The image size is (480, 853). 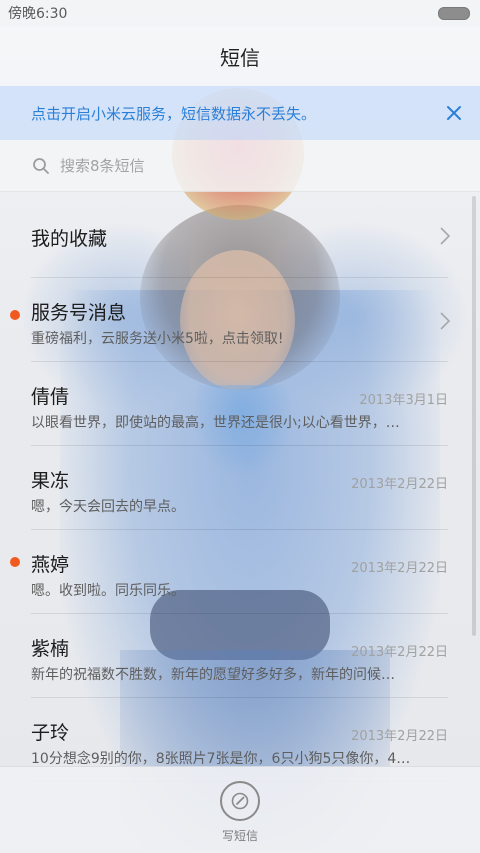 What do you see at coordinates (69, 239) in the screenshot?
I see `favorites-label: 我的收藏` at bounding box center [69, 239].